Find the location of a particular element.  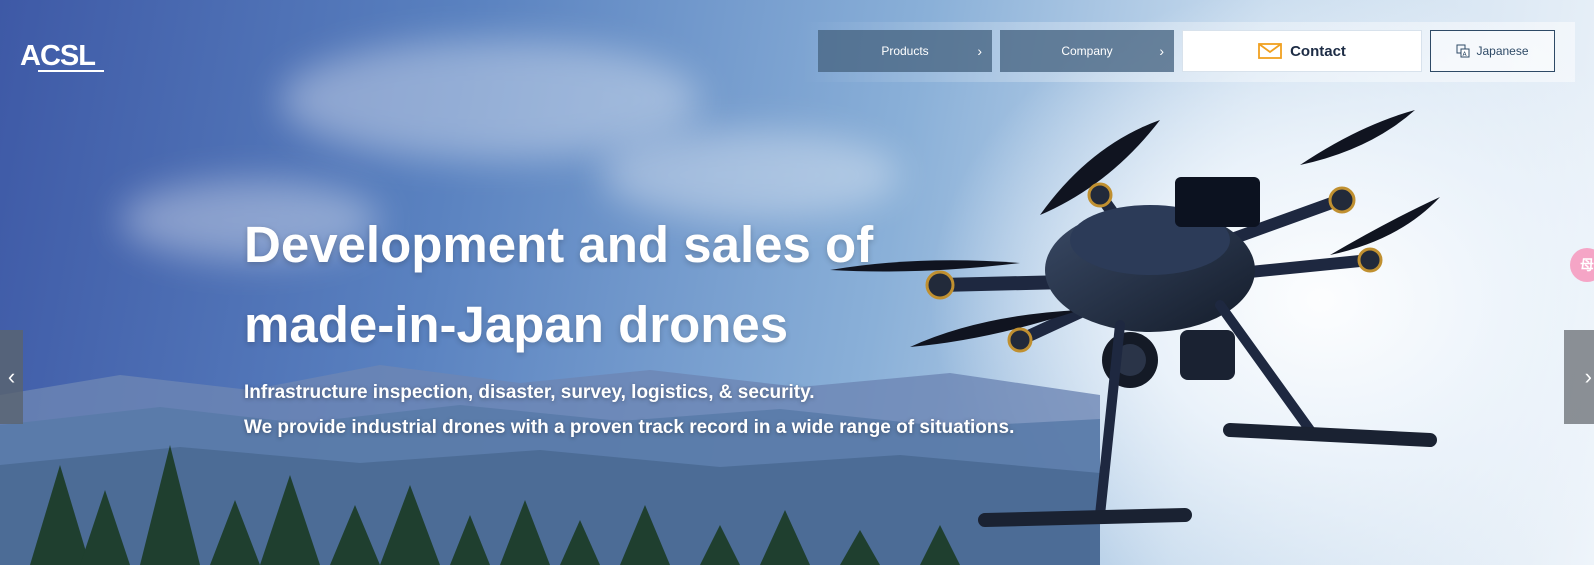

nav-products-label: Products is located at coordinates (905, 51).